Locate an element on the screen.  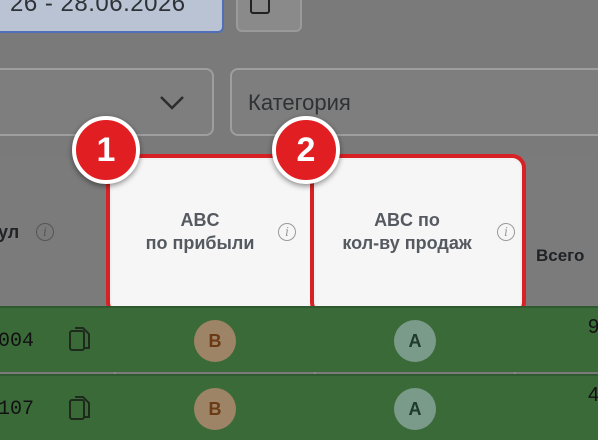
chevron-down-icon is located at coordinates (172, 103).